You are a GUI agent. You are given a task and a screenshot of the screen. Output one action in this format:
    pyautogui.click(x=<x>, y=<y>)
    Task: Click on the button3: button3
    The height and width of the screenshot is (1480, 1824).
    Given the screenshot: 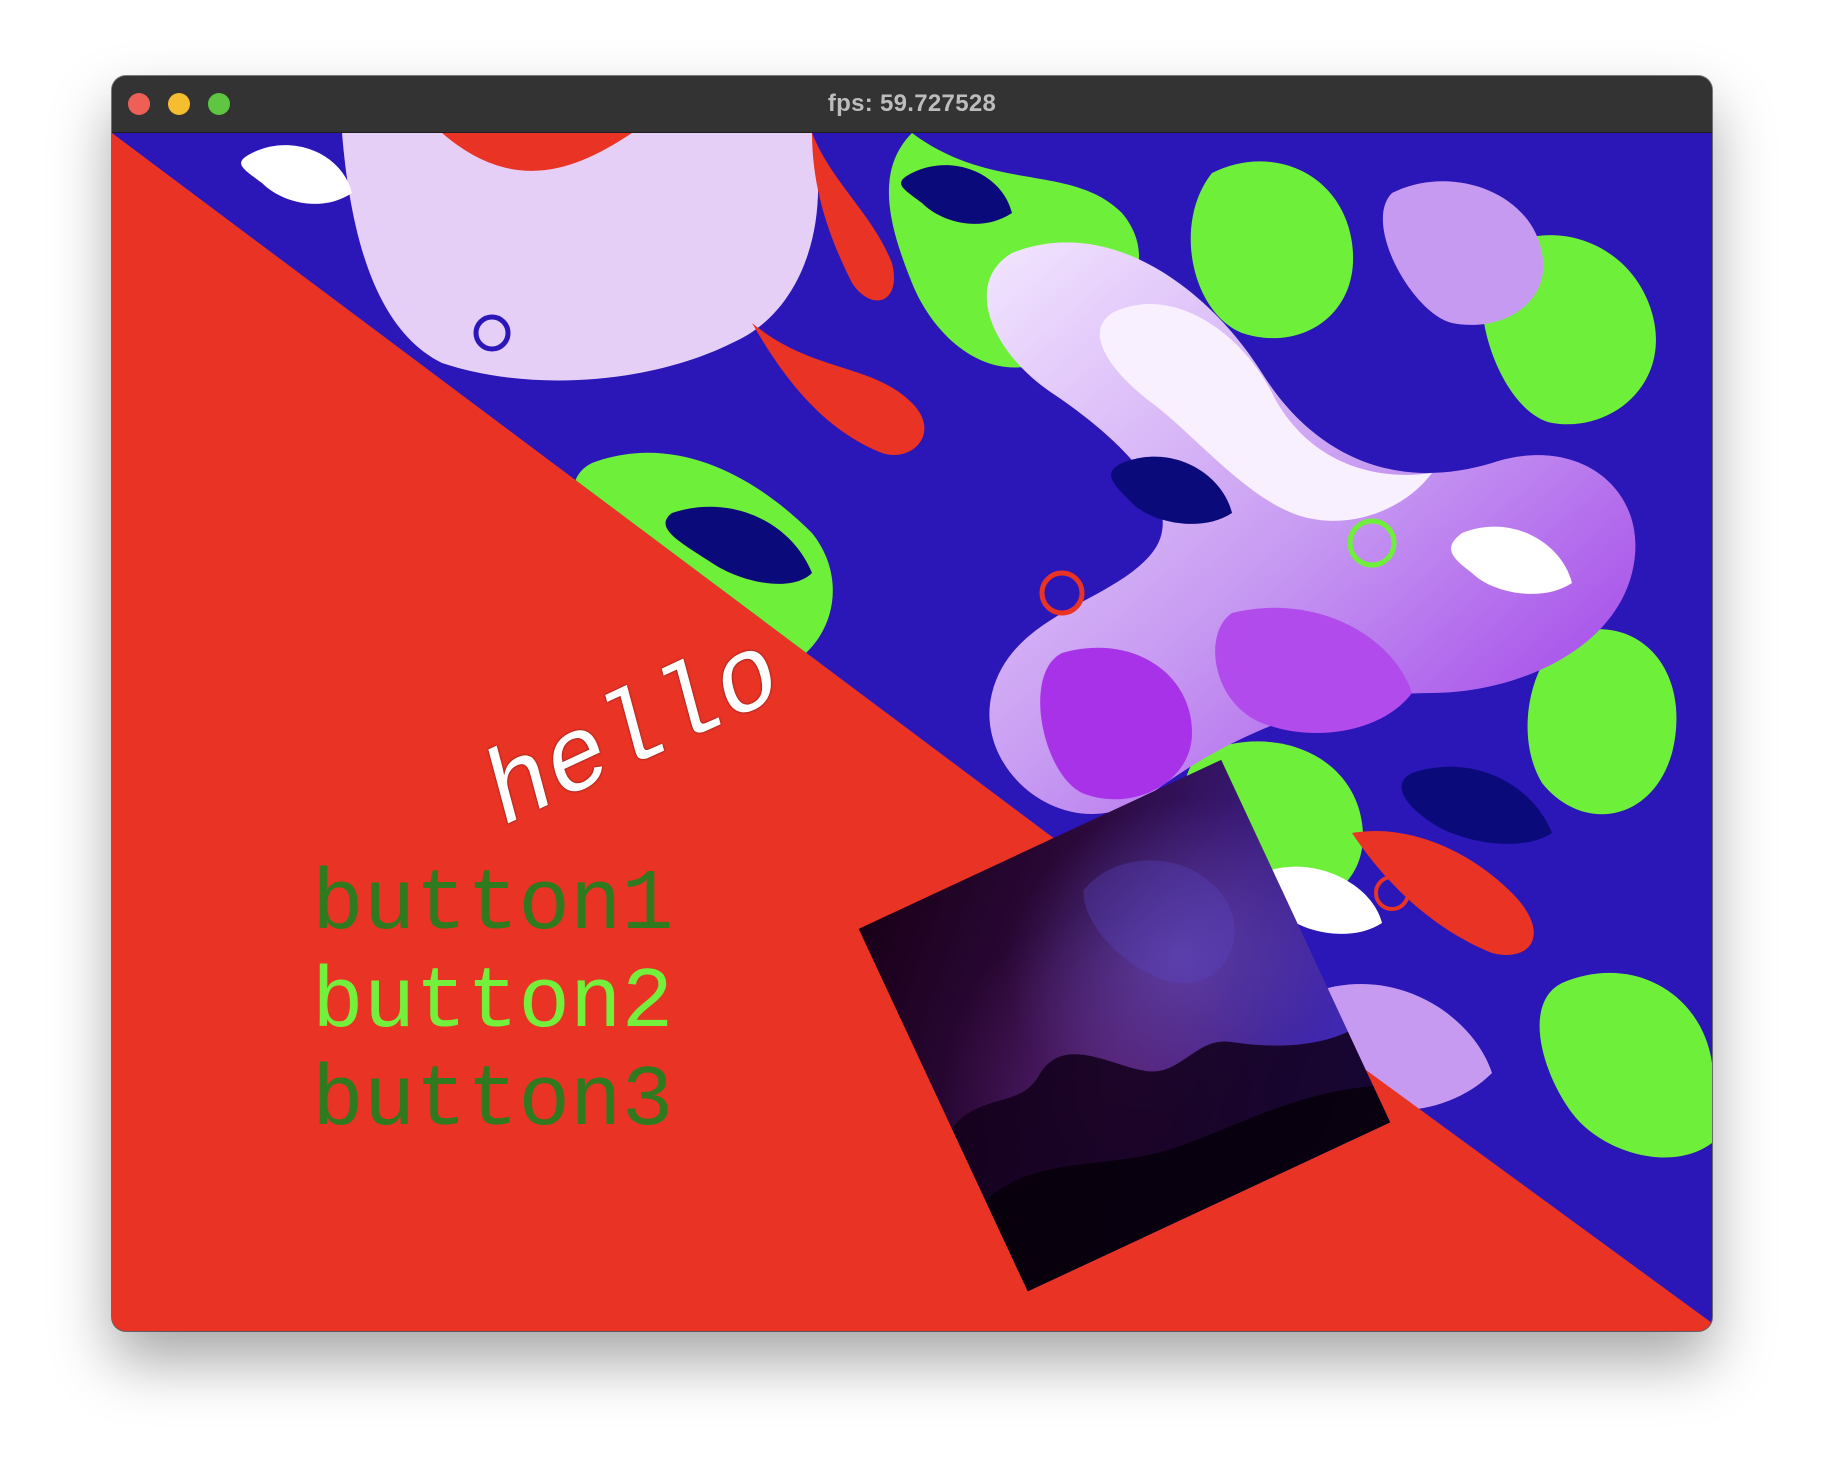 What is the action you would take?
    pyautogui.click(x=492, y=1101)
    